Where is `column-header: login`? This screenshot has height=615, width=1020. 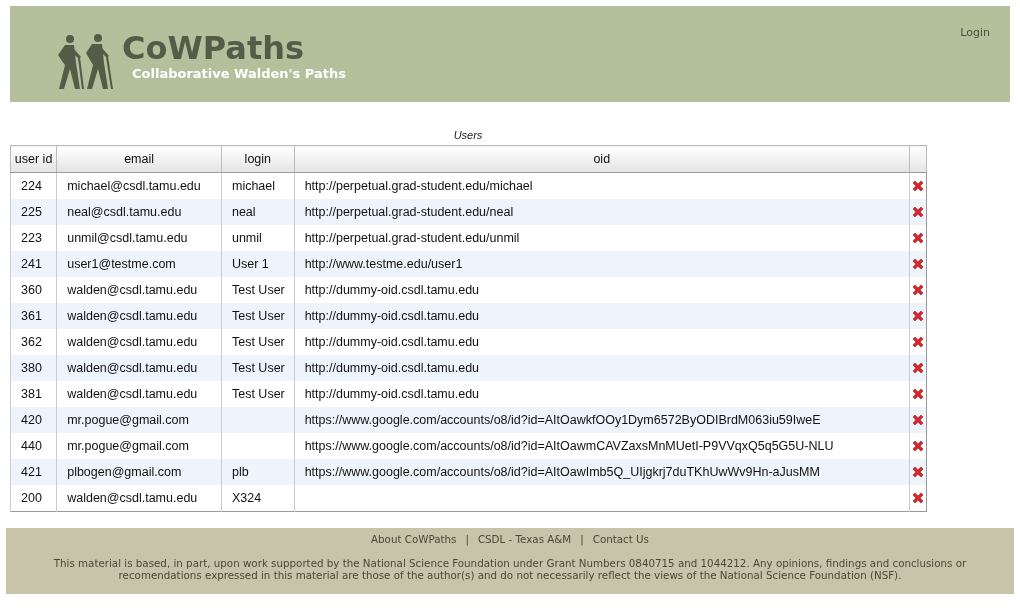
column-header: login is located at coordinates (258, 159).